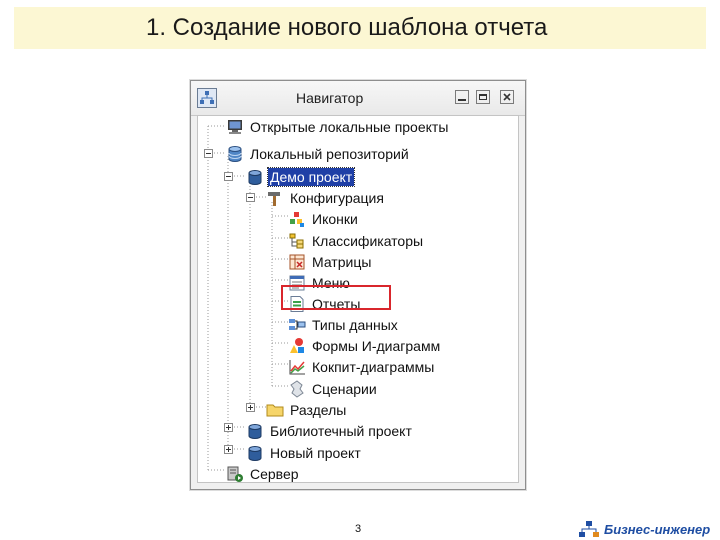 The image size is (720, 540). Describe the element at coordinates (296, 240) in the screenshot. I see `classifiers-icon` at that location.